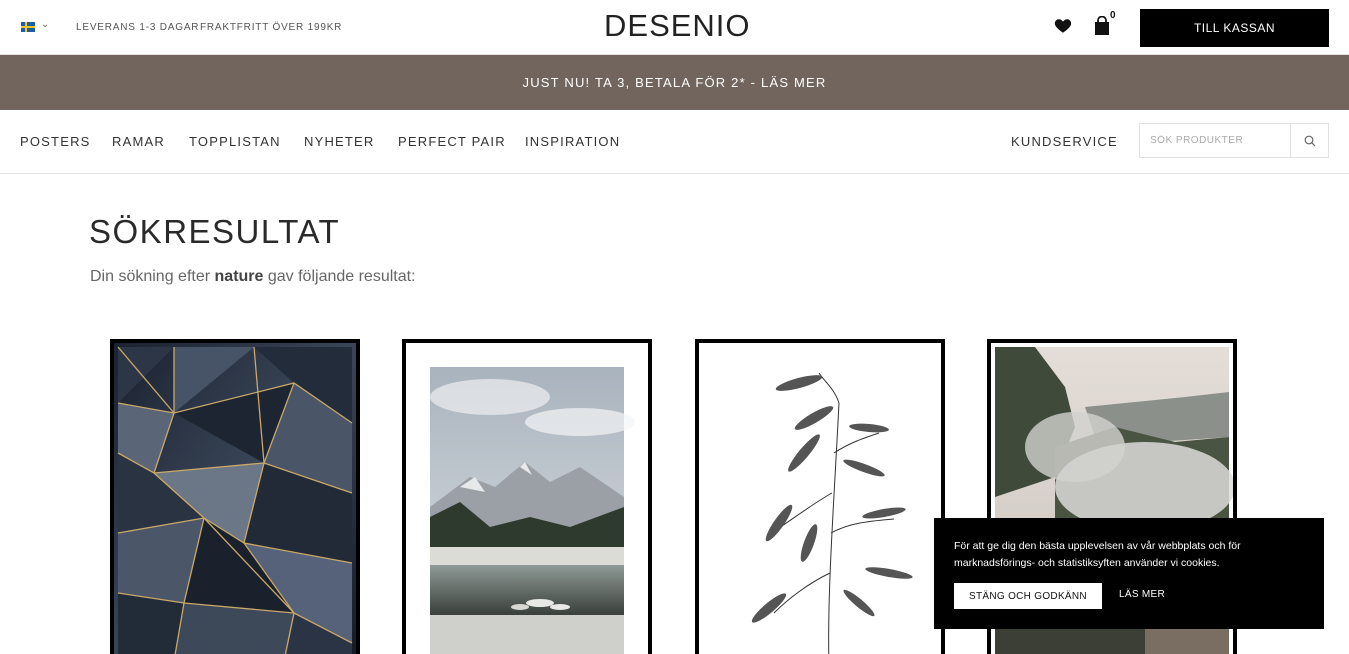 The image size is (1349, 654). What do you see at coordinates (677, 26) in the screenshot?
I see `logo: DESENIO` at bounding box center [677, 26].